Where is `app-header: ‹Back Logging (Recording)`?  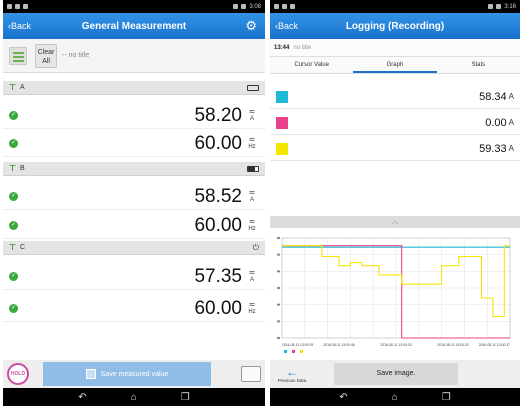
app-header: ‹Back Logging (Recording) is located at coordinates (395, 26).